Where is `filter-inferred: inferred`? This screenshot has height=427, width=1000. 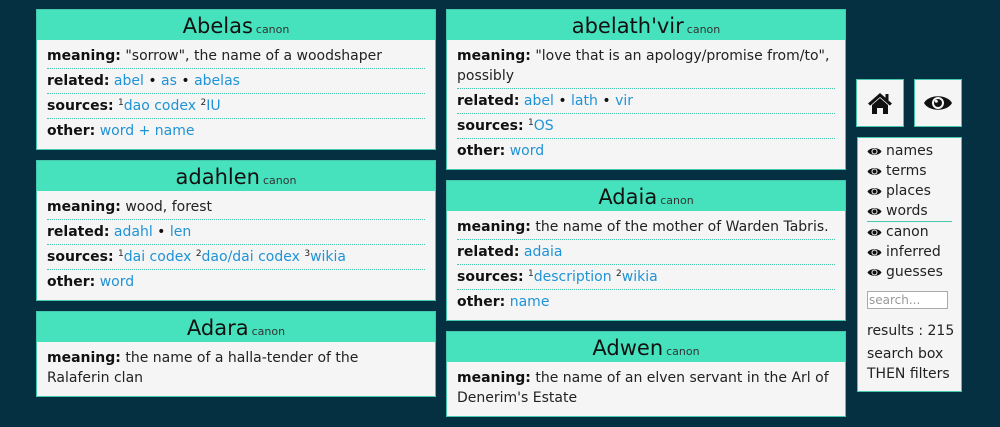
filter-inferred: inferred is located at coordinates (914, 252).